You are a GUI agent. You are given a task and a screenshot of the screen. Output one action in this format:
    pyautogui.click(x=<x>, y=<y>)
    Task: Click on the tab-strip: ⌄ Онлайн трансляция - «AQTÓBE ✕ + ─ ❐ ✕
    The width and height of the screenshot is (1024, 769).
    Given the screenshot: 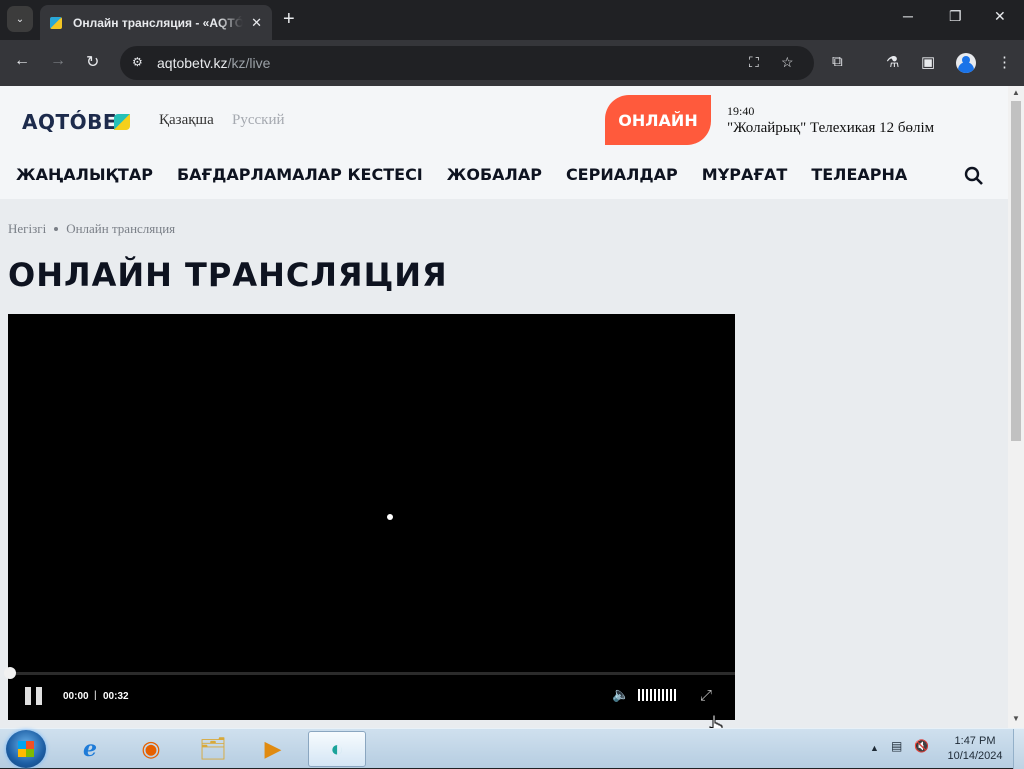 What is the action you would take?
    pyautogui.click(x=512, y=20)
    